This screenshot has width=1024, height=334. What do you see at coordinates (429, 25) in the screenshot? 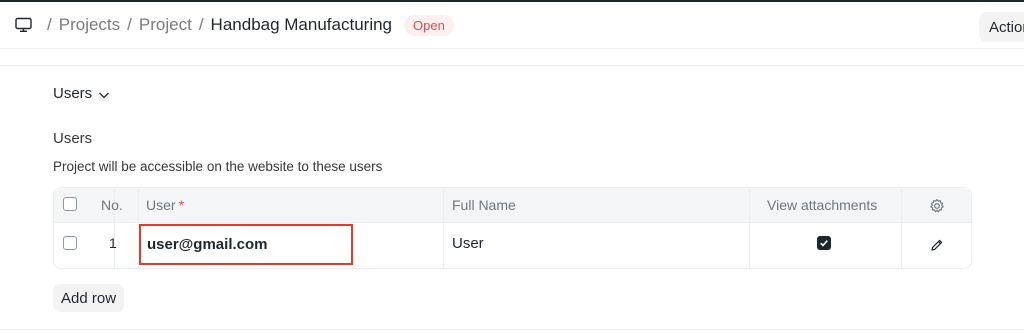
I see `status-badge: Open` at bounding box center [429, 25].